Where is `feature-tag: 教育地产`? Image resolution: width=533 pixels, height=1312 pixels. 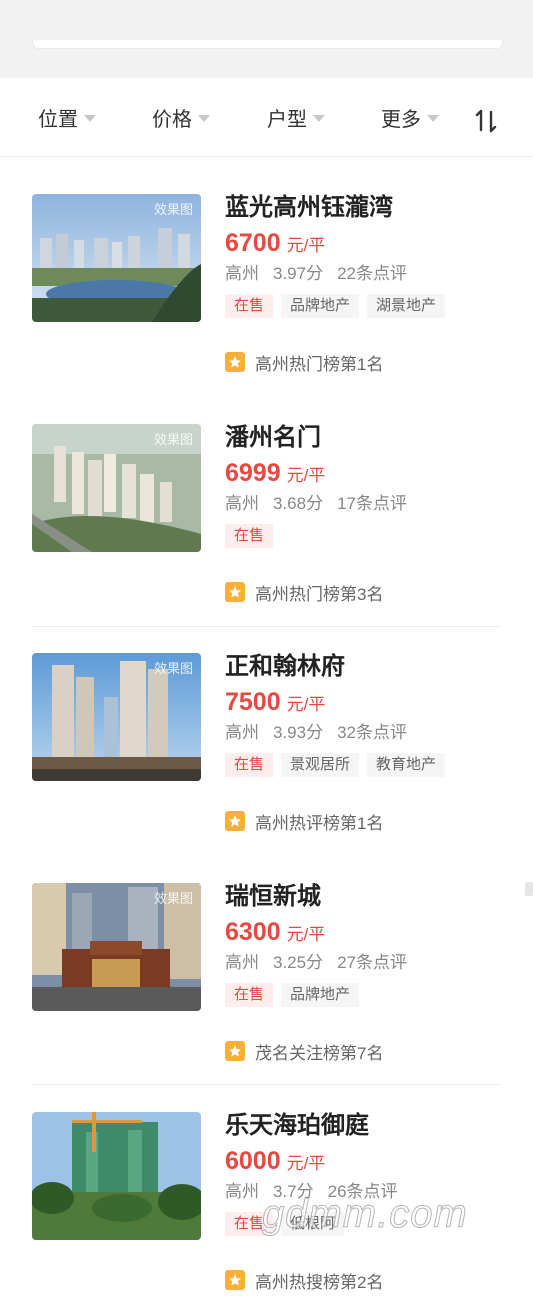 feature-tag: 教育地产 is located at coordinates (406, 765).